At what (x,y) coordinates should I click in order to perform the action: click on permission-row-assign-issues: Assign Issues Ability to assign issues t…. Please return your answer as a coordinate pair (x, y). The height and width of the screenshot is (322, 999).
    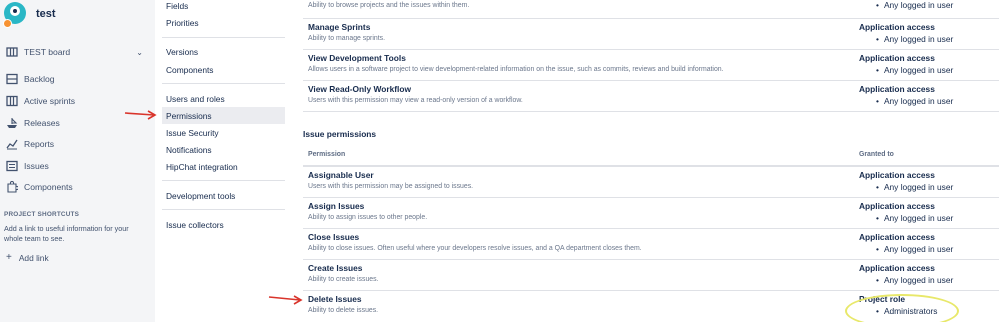
    Looking at the image, I should click on (651, 213).